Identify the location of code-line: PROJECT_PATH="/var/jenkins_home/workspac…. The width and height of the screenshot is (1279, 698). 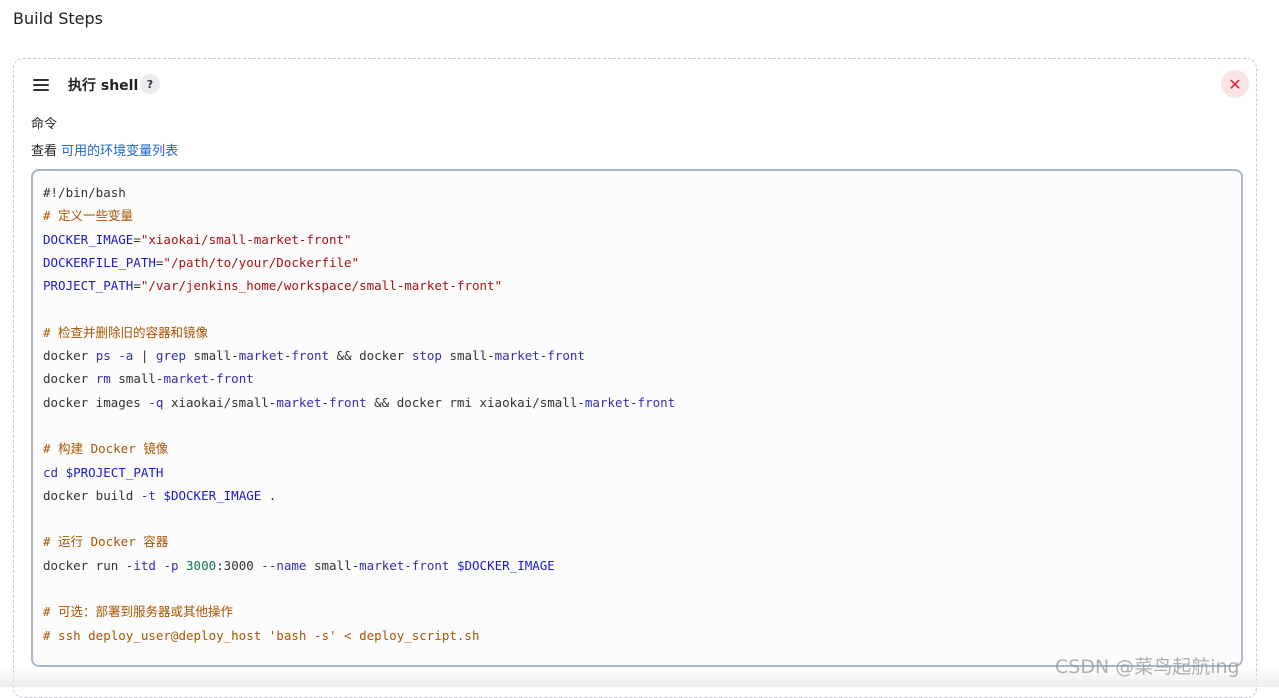
(637, 285).